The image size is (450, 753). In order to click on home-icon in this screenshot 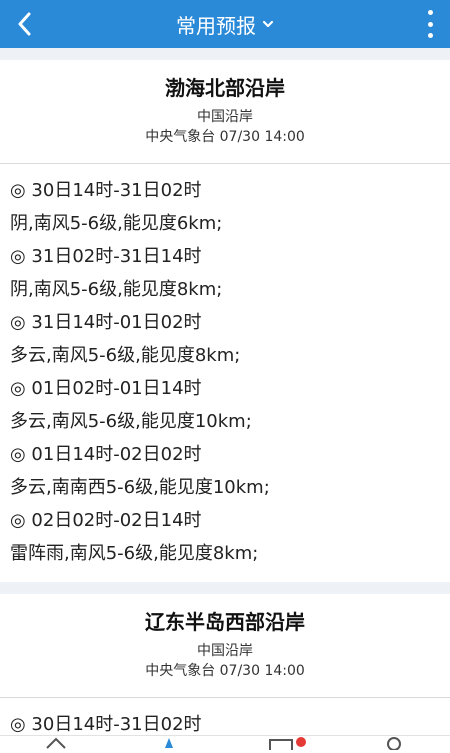, I will do `click(56, 743)`.